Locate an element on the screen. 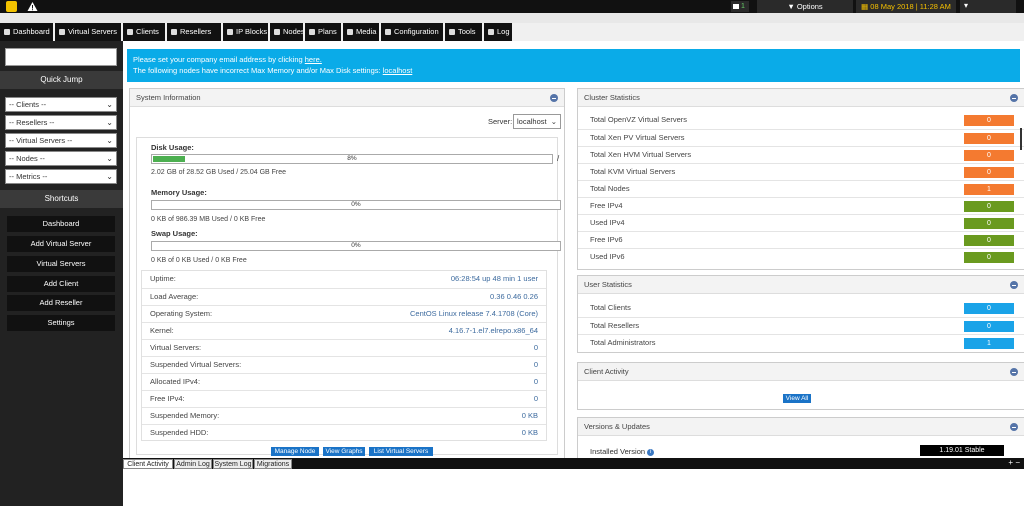 Image resolution: width=1024 pixels, height=506 pixels. tab-client-activity: Client Activity is located at coordinates (148, 464).